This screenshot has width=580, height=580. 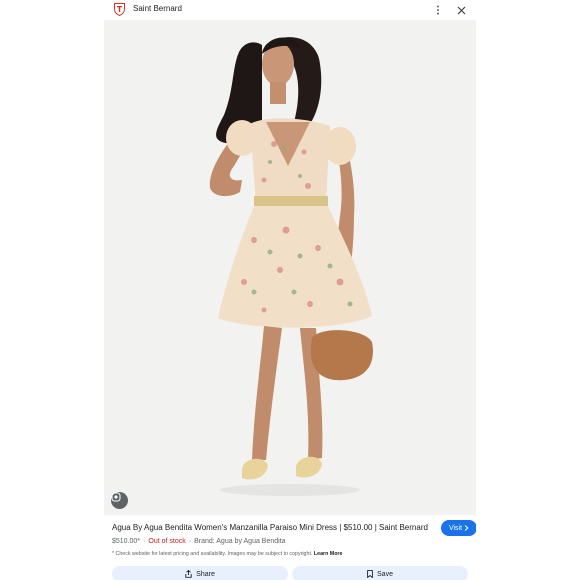 I want to click on product-price: $510.00*, so click(x=126, y=541).